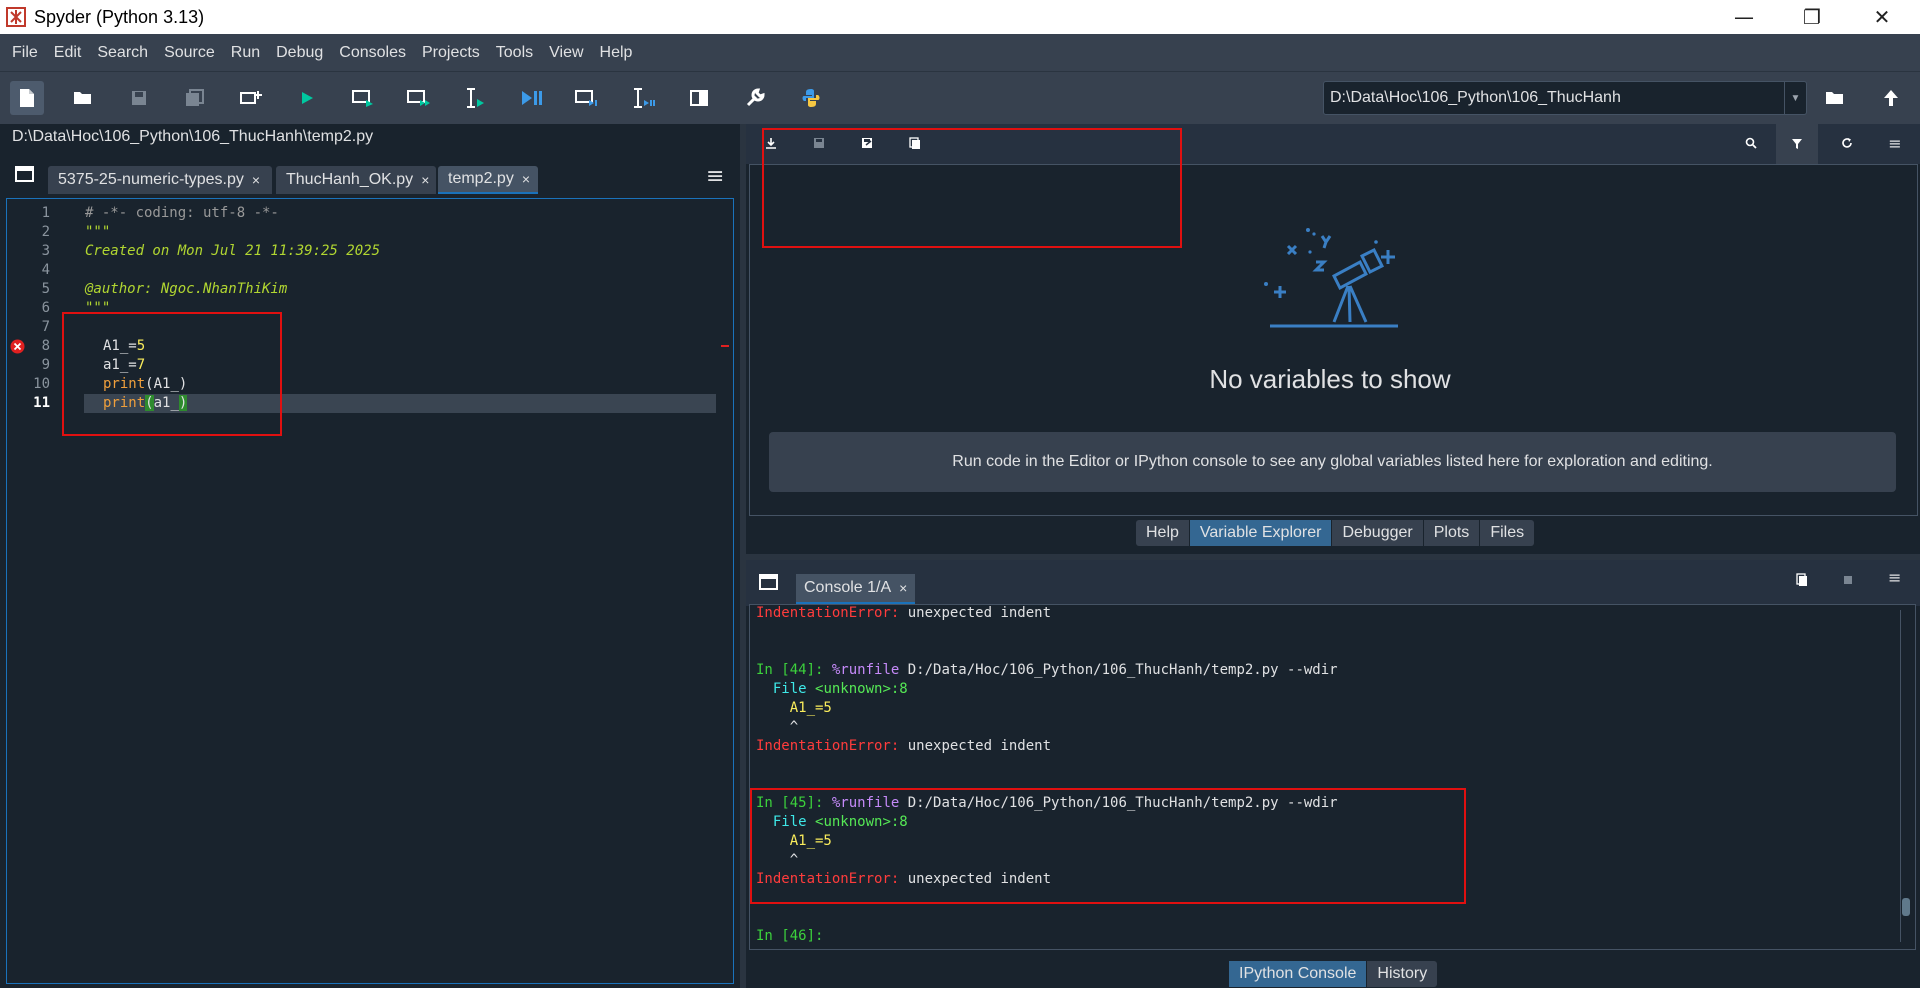 This screenshot has height=988, width=1920. I want to click on debug-cell-icon, so click(586, 98).